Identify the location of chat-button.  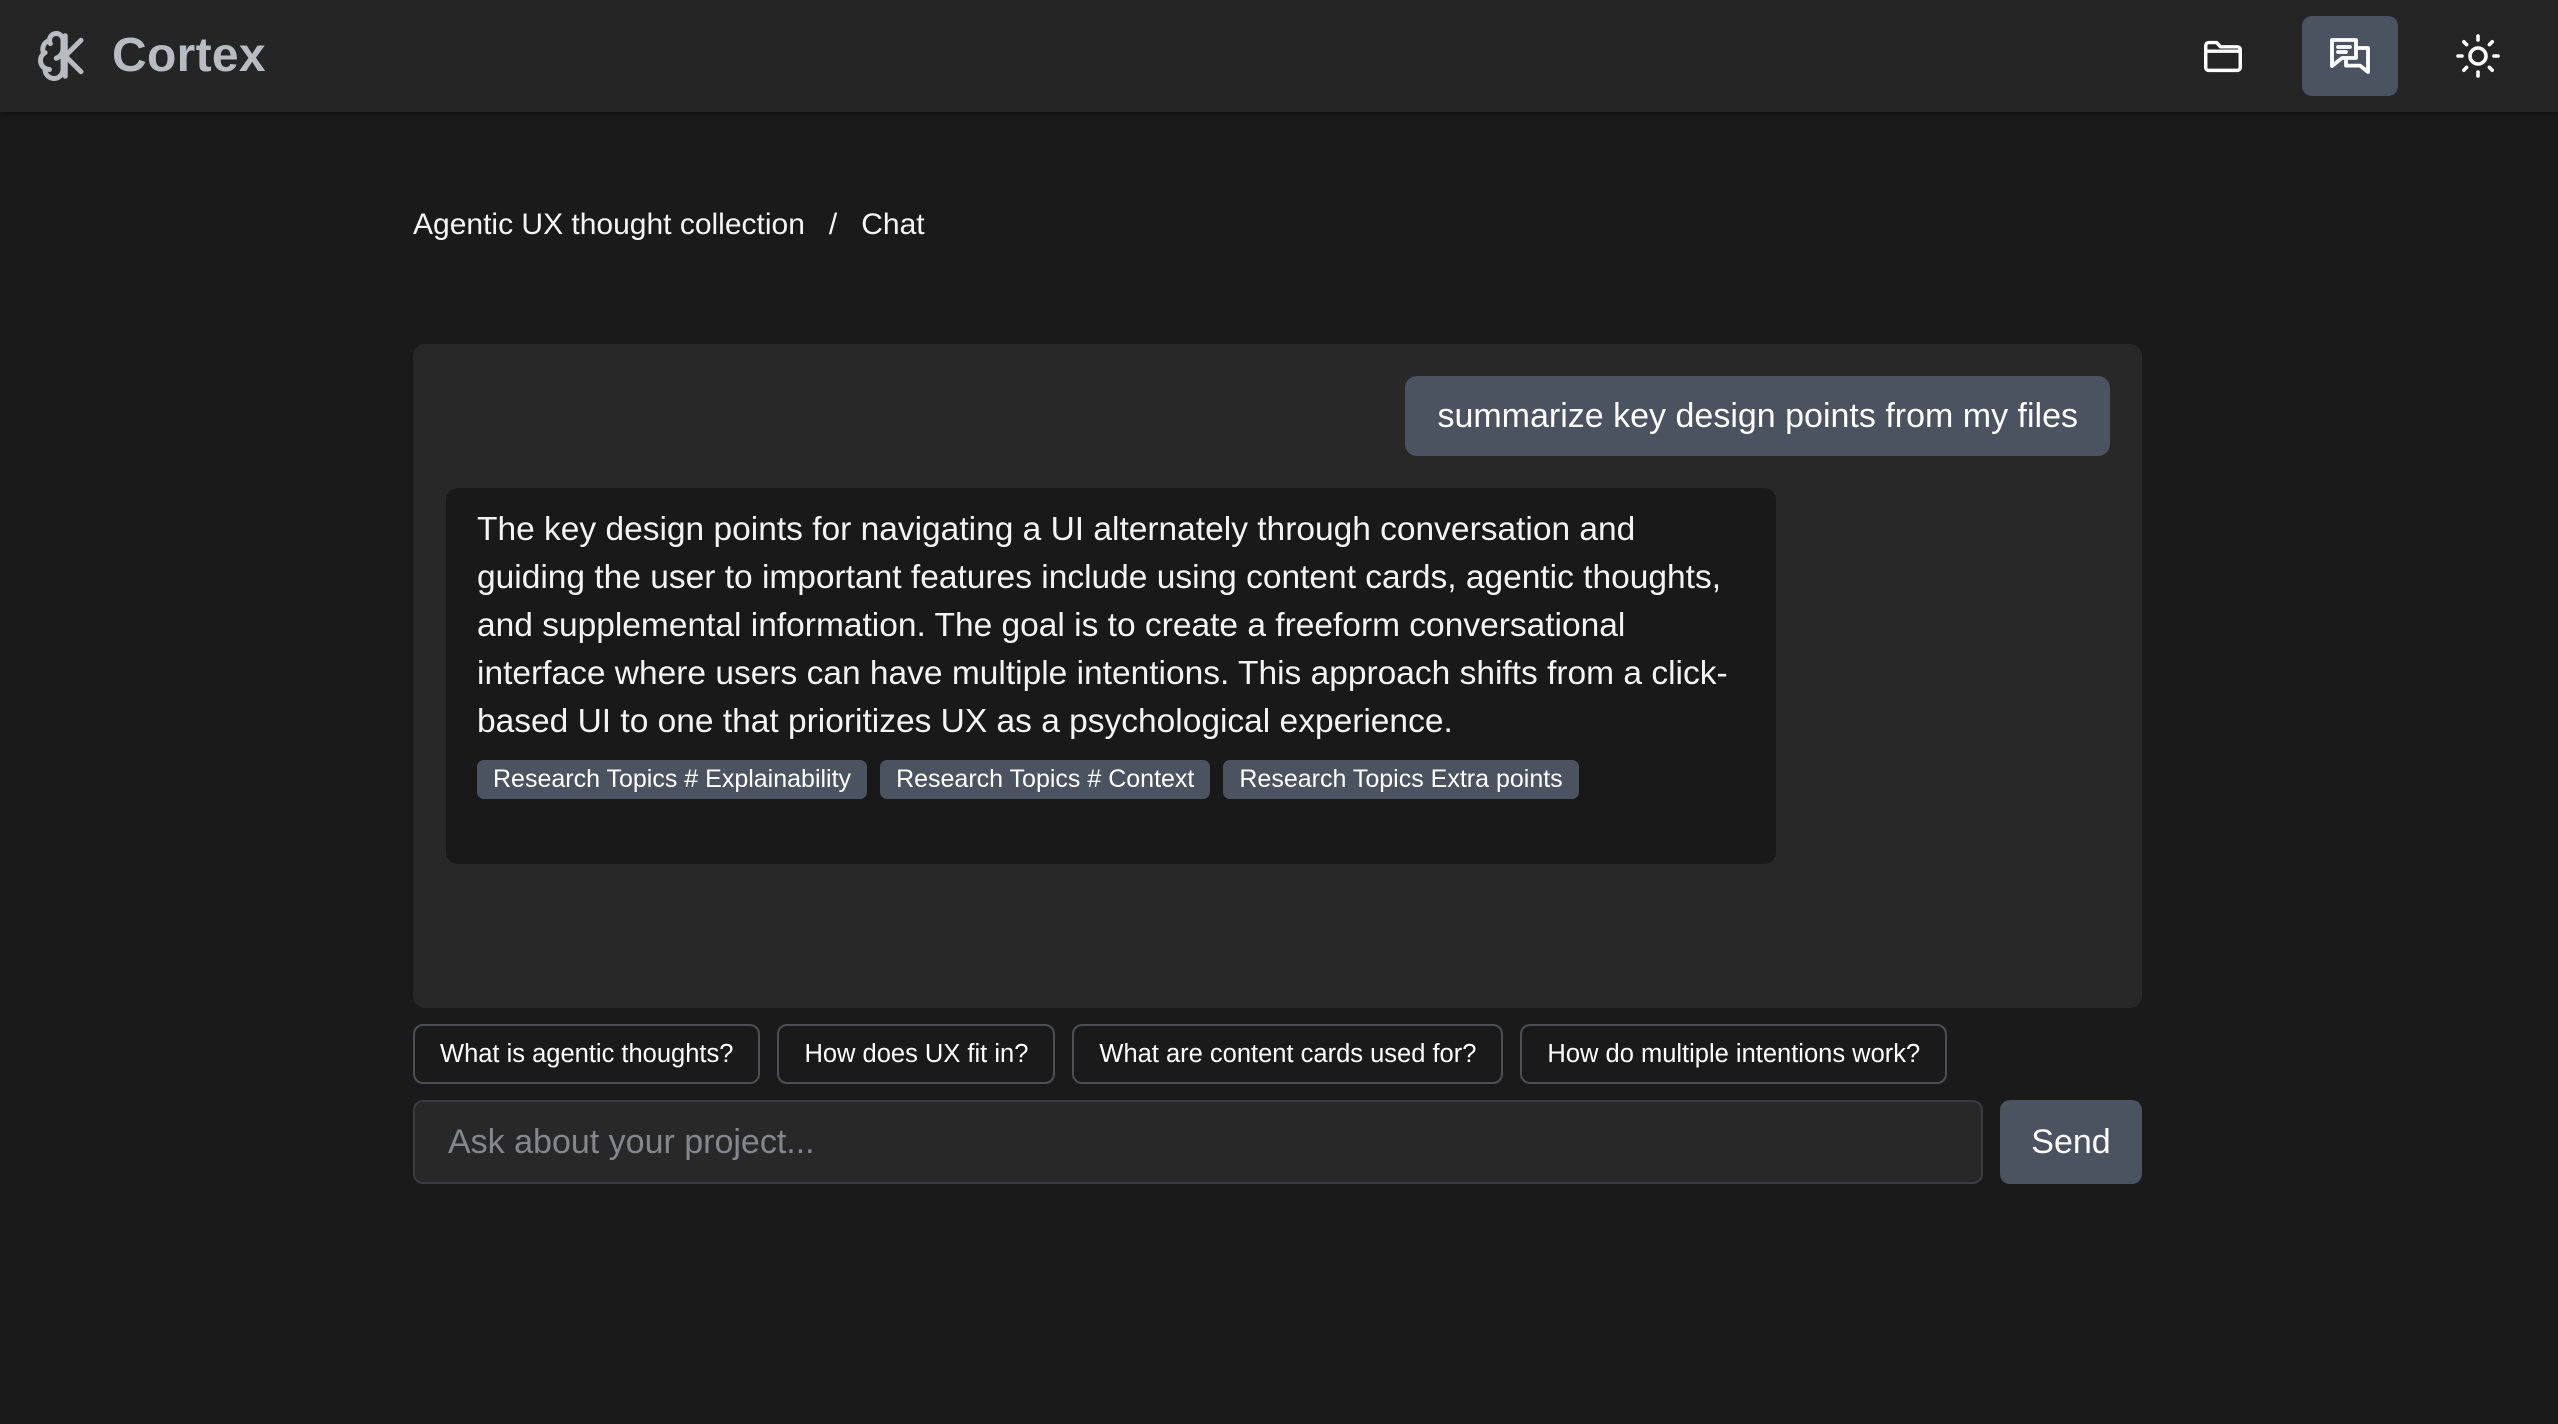
(2350, 56).